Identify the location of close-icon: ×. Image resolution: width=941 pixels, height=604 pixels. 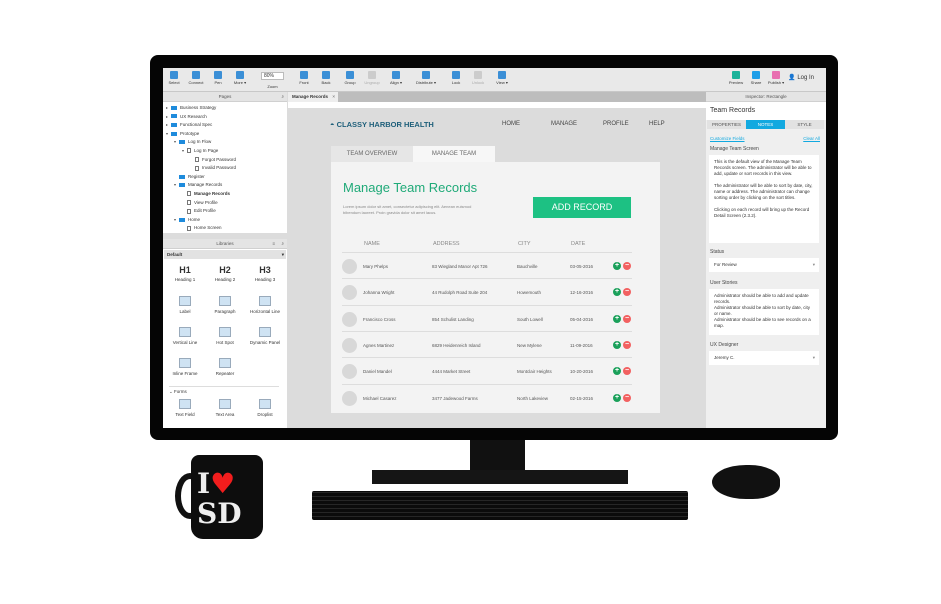
(333, 97).